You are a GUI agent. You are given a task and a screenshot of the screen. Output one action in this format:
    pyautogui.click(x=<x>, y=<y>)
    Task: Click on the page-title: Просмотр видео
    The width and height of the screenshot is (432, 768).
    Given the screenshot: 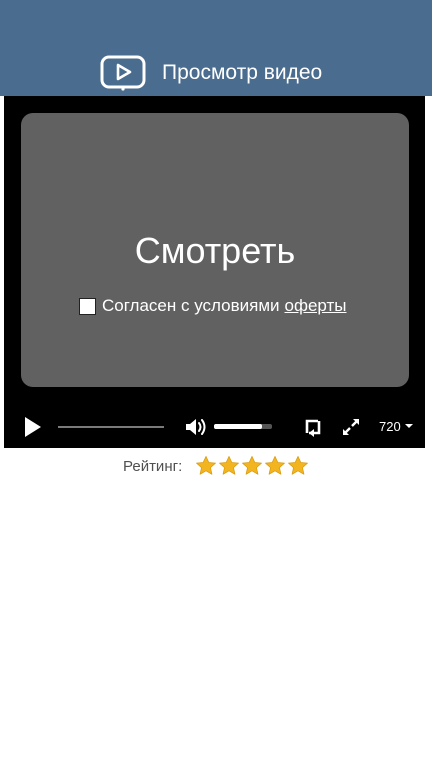 What is the action you would take?
    pyautogui.click(x=242, y=72)
    